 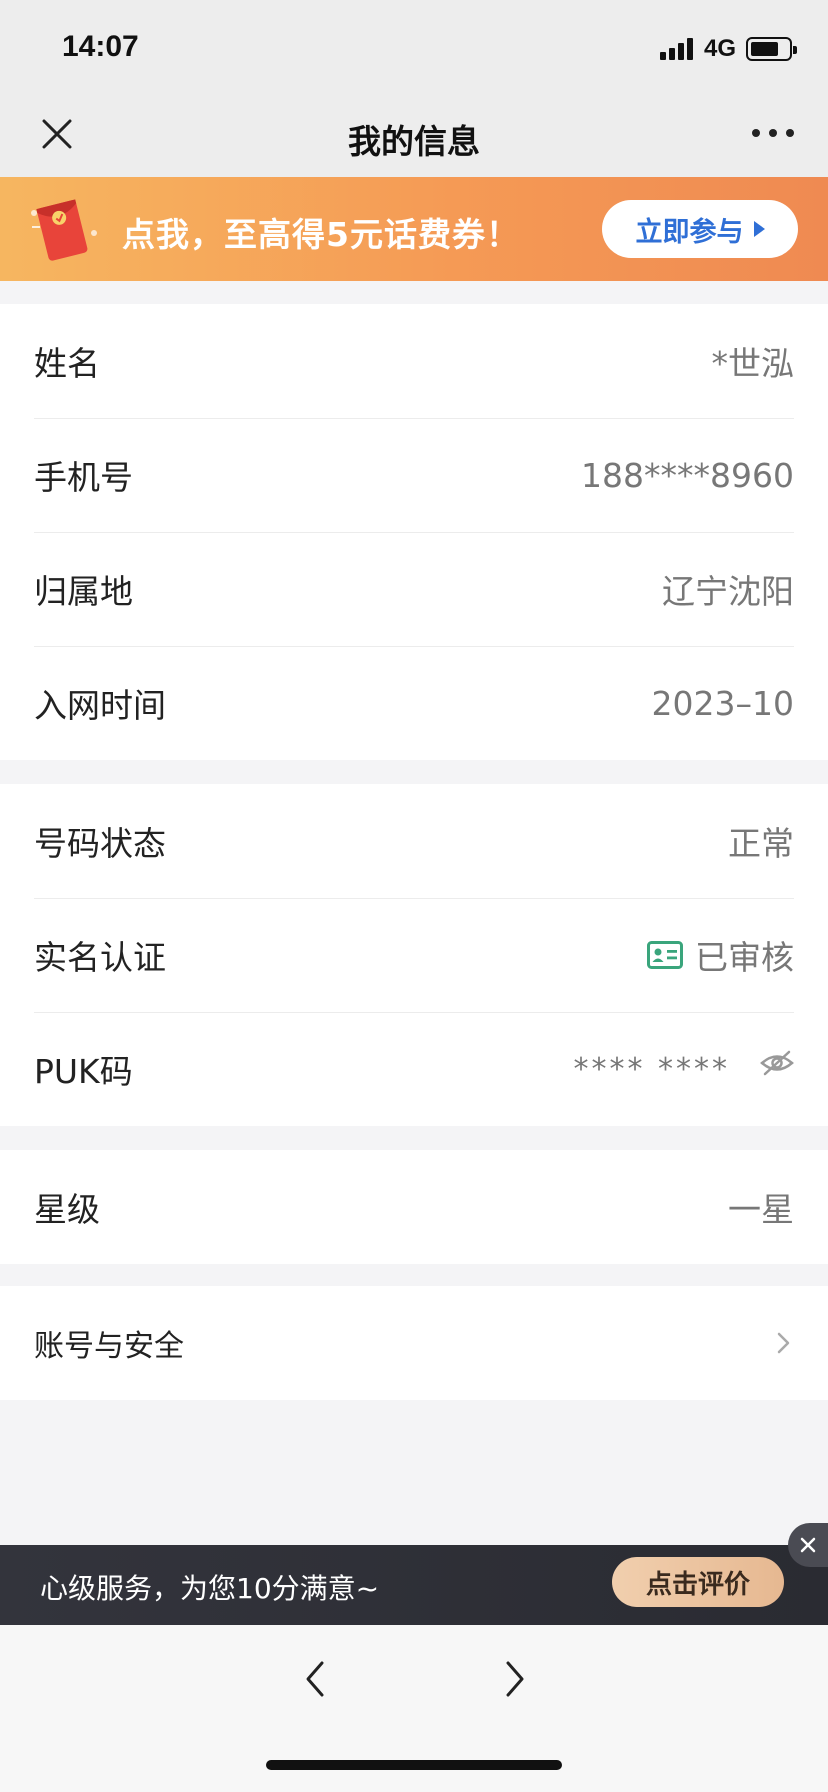 I want to click on info-group-star: 星级 一星, so click(x=414, y=1207).